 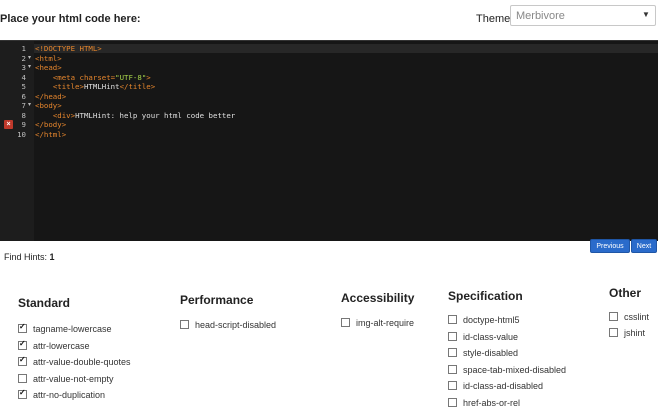 What do you see at coordinates (23, 105) in the screenshot?
I see `line-number: 7` at bounding box center [23, 105].